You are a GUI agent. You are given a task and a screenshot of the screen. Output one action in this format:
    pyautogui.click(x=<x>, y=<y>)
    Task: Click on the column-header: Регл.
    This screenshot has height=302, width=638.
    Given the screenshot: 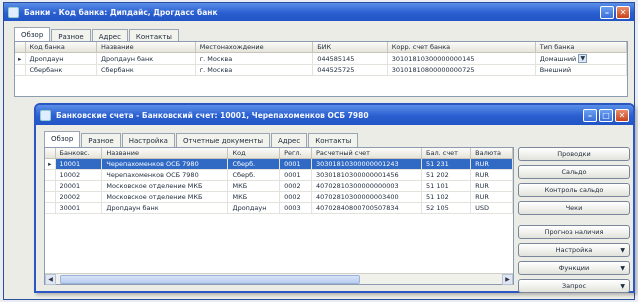 What is the action you would take?
    pyautogui.click(x=295, y=153)
    